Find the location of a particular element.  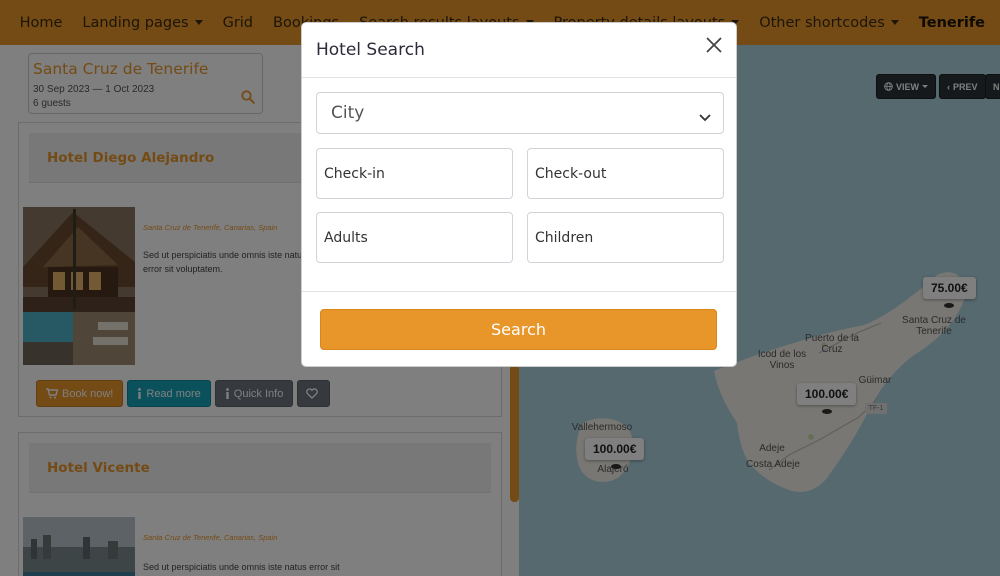

search-button-label: Search is located at coordinates (518, 329).